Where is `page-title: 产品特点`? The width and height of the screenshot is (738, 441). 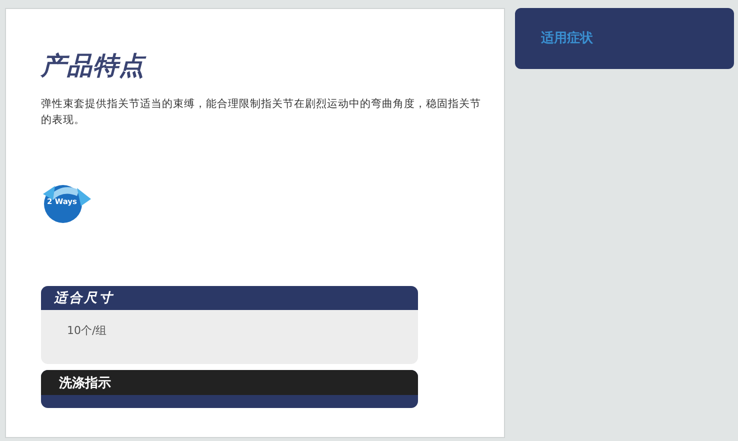
page-title: 产品特点 is located at coordinates (94, 66).